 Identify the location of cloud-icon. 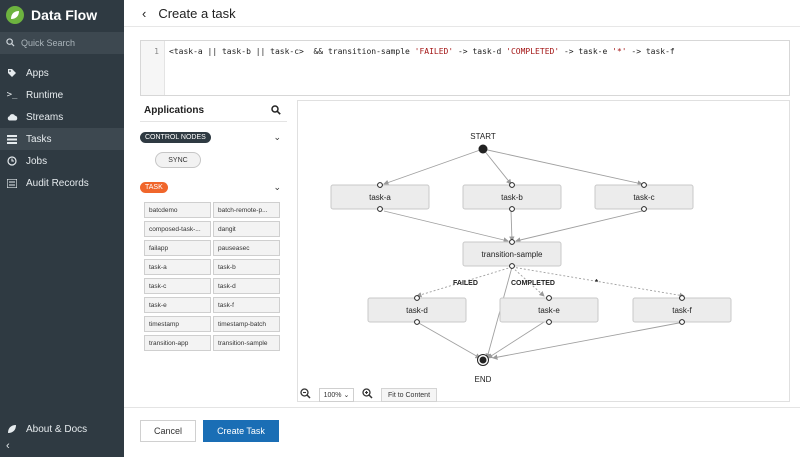
(12, 117).